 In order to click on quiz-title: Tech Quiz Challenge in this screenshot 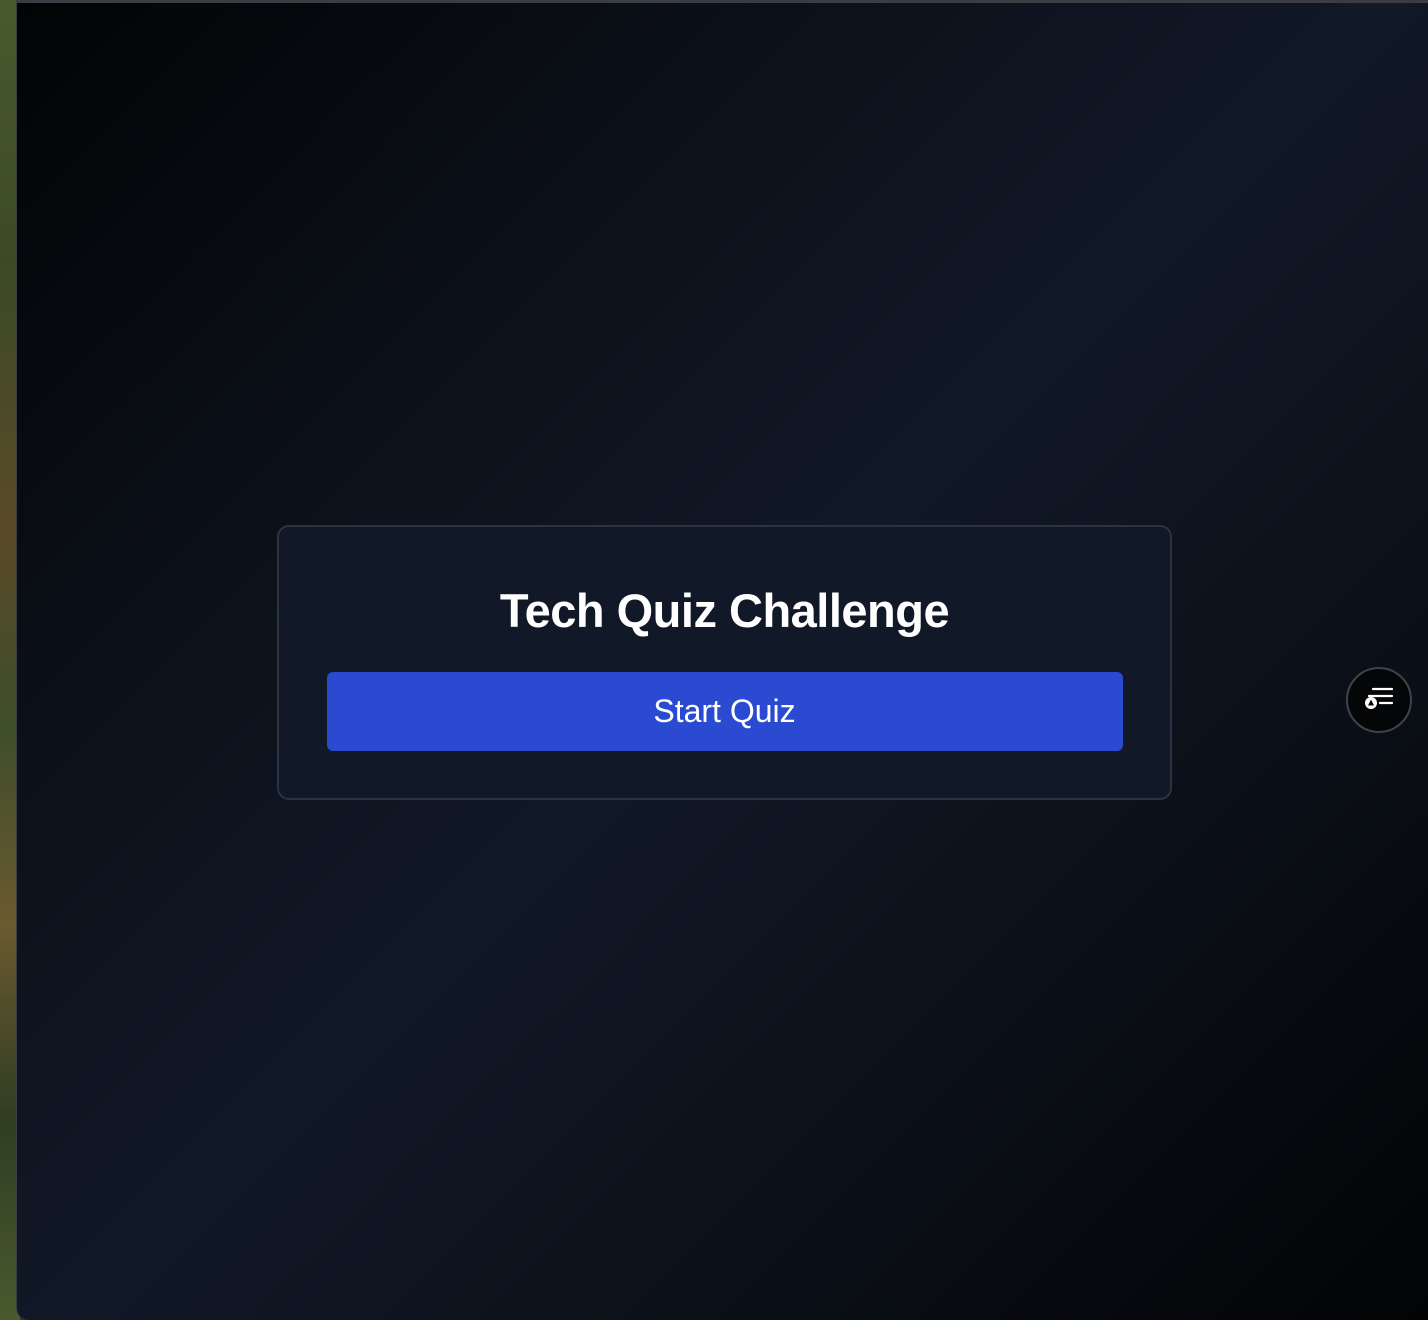, I will do `click(724, 610)`.